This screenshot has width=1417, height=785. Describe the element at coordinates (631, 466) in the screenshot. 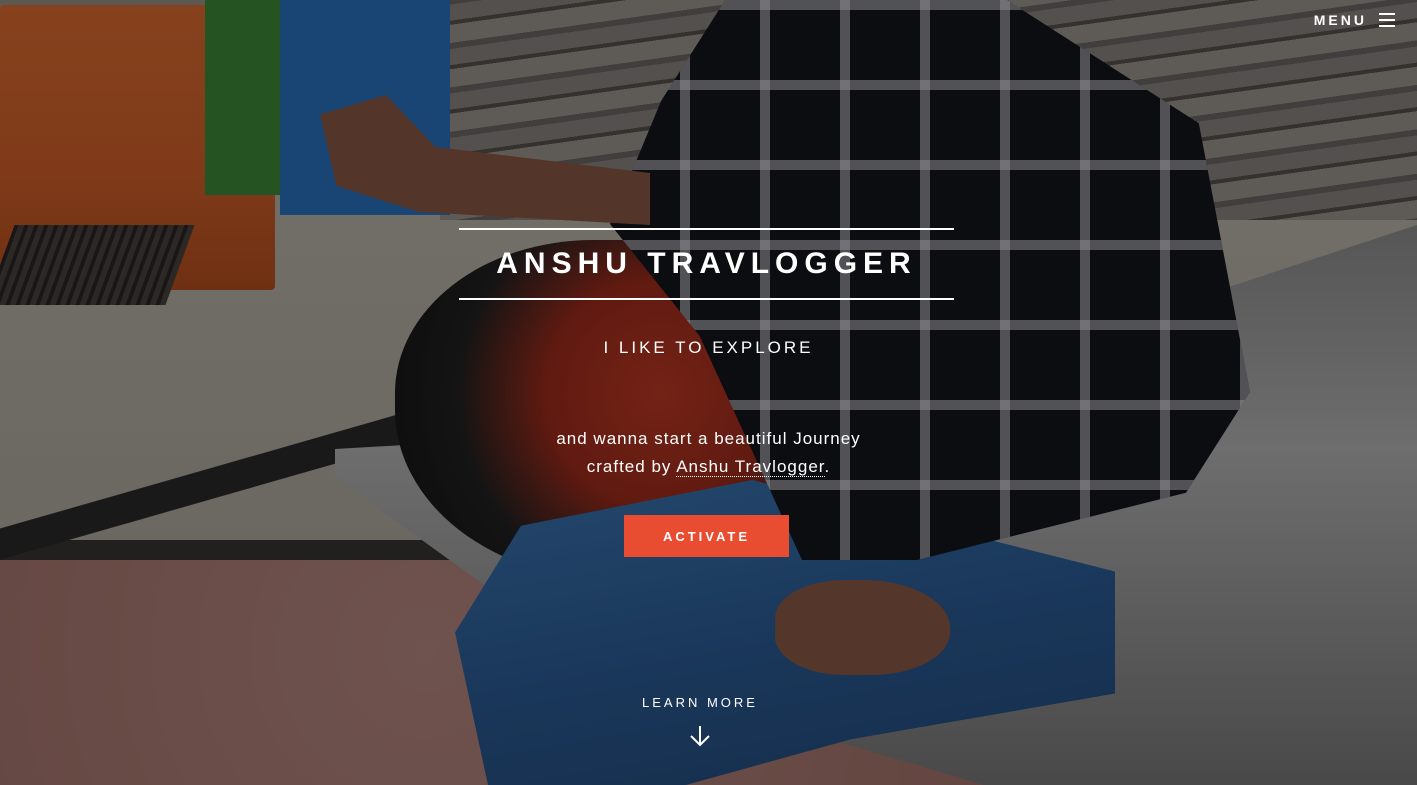

I see `description-prefix: crafted by` at that location.